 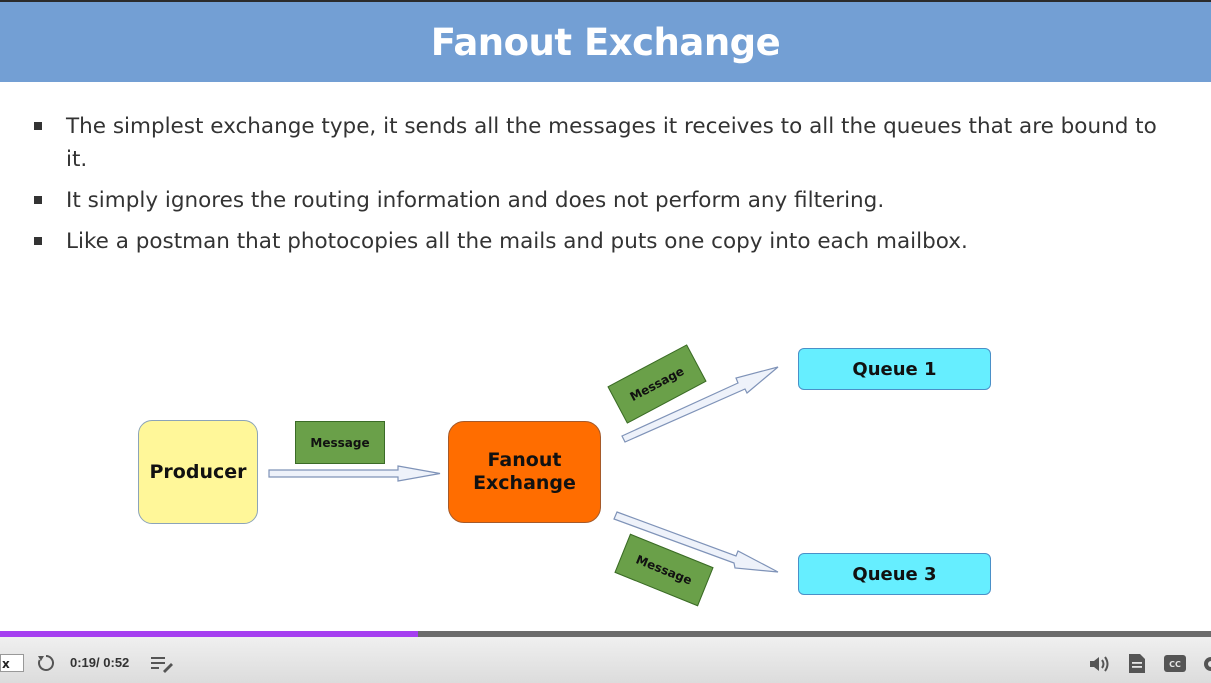 I want to click on settings-icon, so click(x=1206, y=666).